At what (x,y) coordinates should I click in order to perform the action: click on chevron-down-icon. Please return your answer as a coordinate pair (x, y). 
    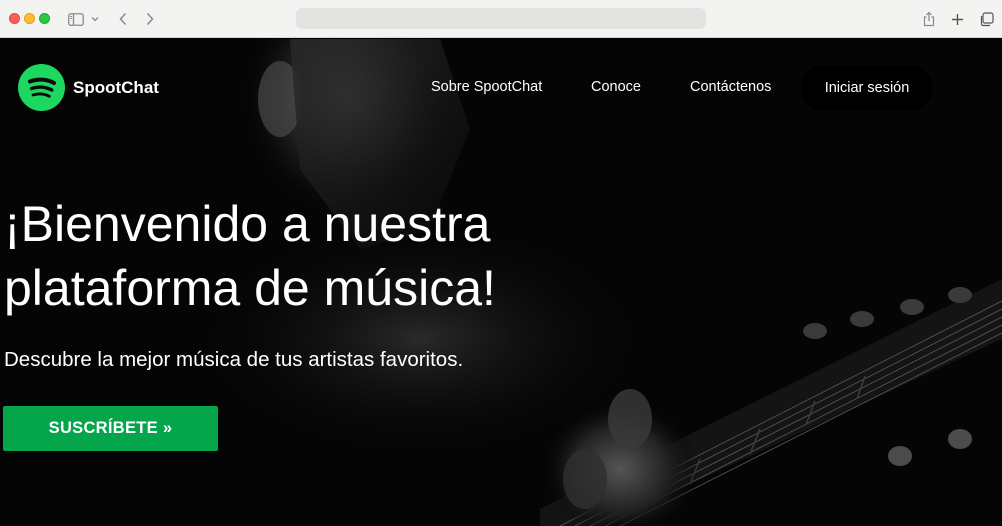
    Looking at the image, I should click on (95, 19).